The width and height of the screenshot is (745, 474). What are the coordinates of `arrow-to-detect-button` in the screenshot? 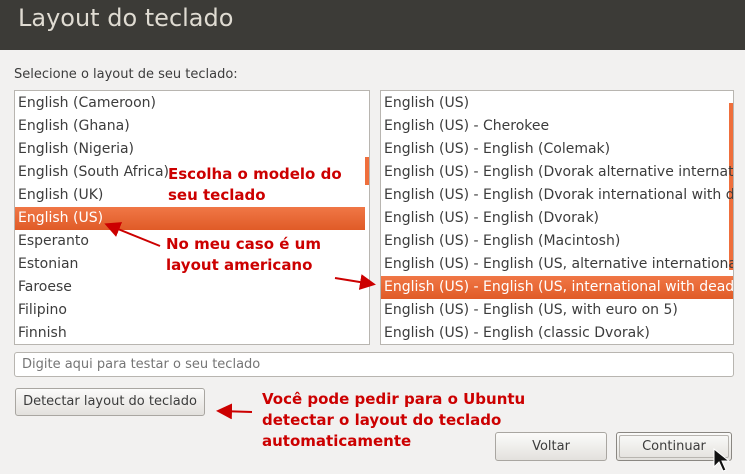 It's located at (234, 411).